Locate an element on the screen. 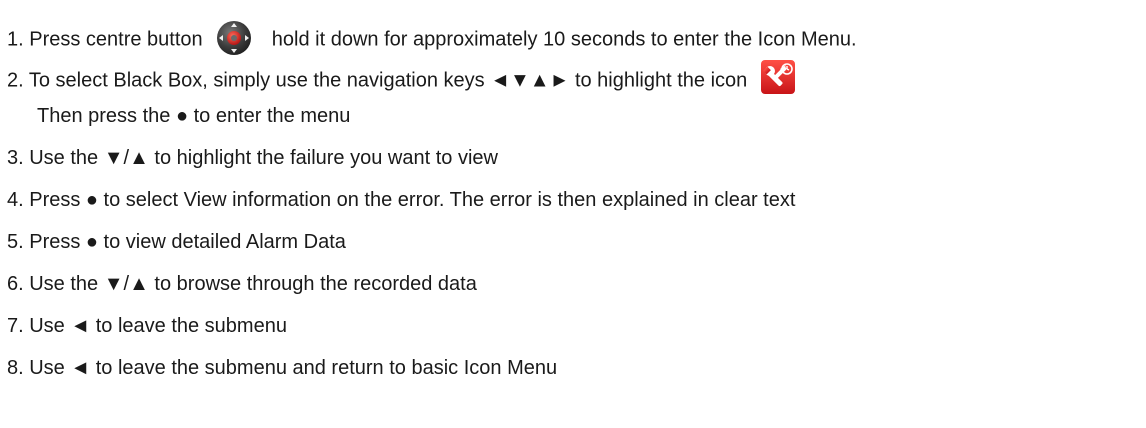 This screenshot has height=428, width=1146. wrench-clock-icon is located at coordinates (777, 77).